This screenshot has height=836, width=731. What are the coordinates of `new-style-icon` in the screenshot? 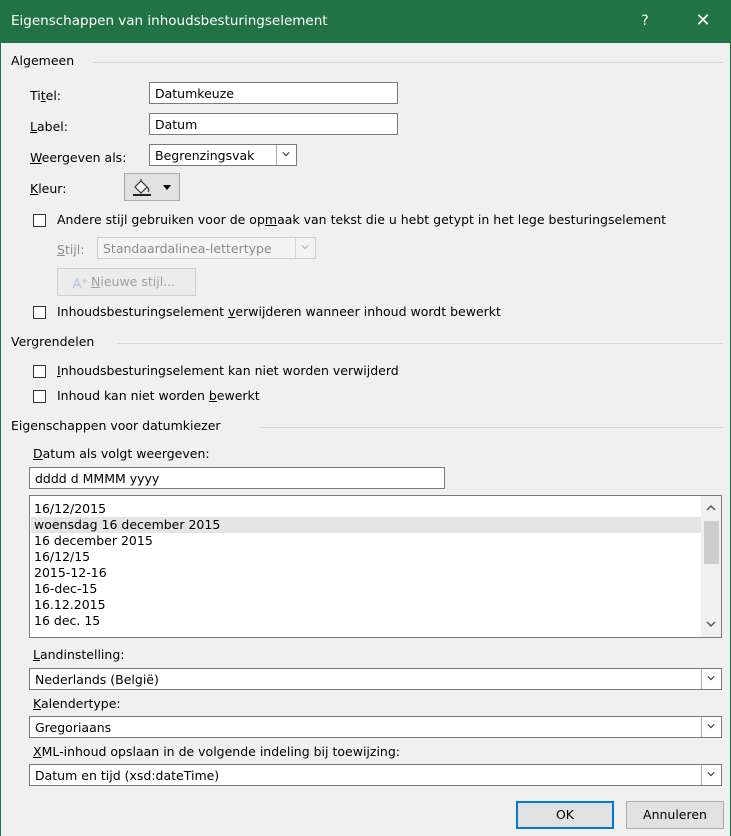 It's located at (79, 283).